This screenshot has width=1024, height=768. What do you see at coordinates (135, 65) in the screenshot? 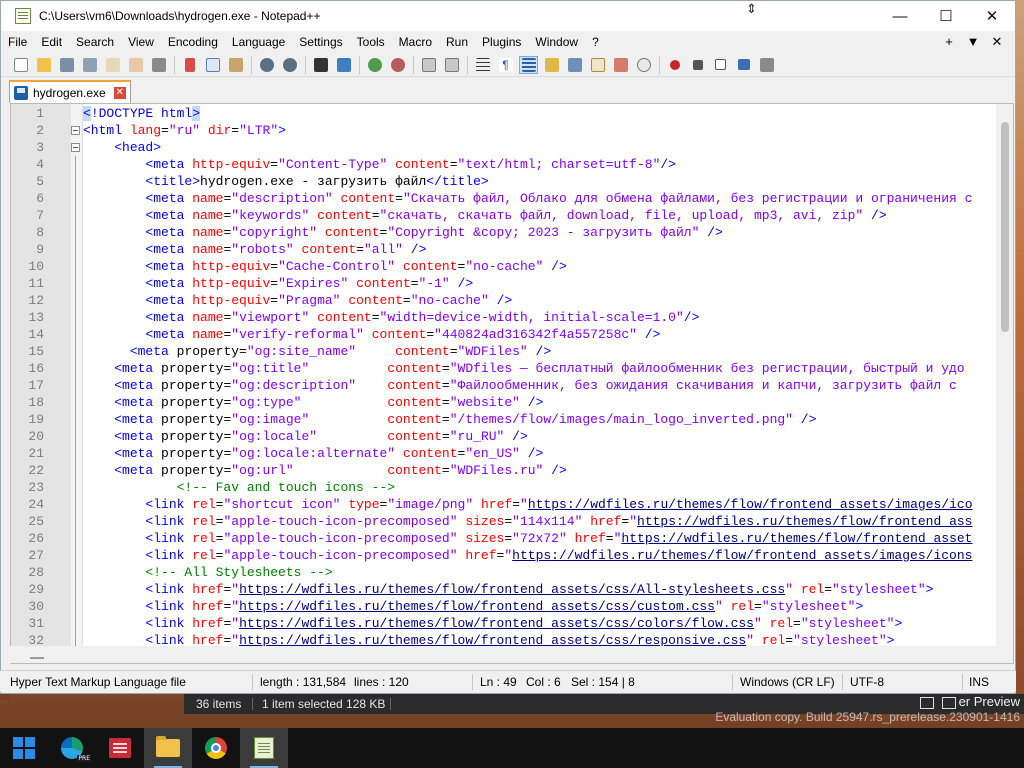
I see `close-all-button` at bounding box center [135, 65].